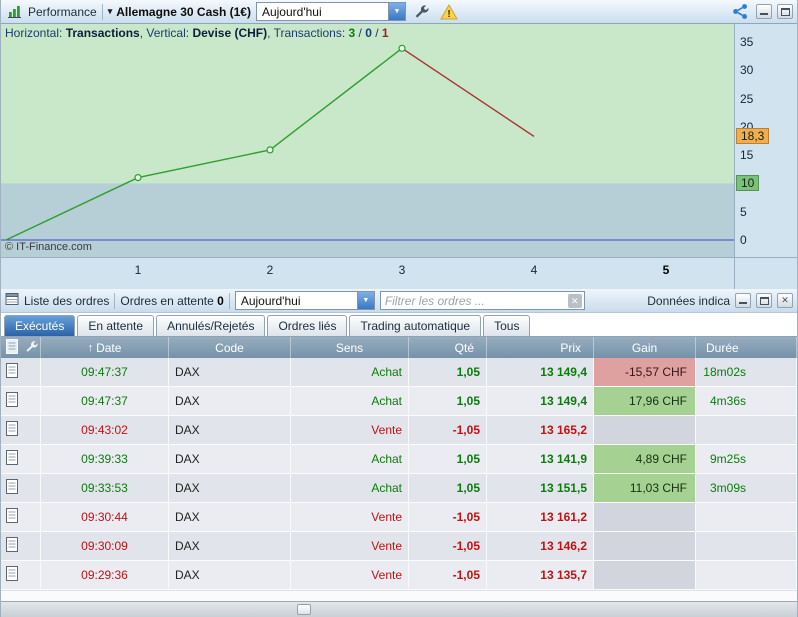  What do you see at coordinates (230, 347) in the screenshot?
I see `column-header-code: Code` at bounding box center [230, 347].